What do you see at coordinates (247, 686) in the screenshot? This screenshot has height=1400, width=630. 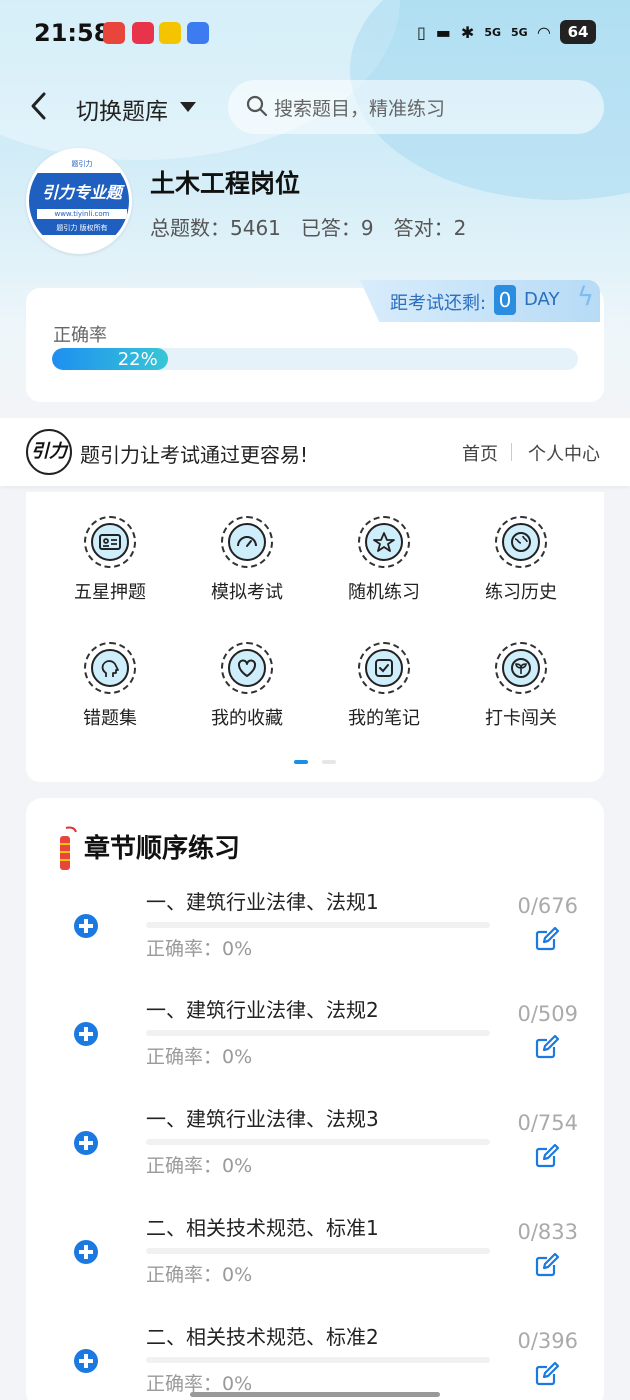 I see `feature-favorites: 我的收藏` at bounding box center [247, 686].